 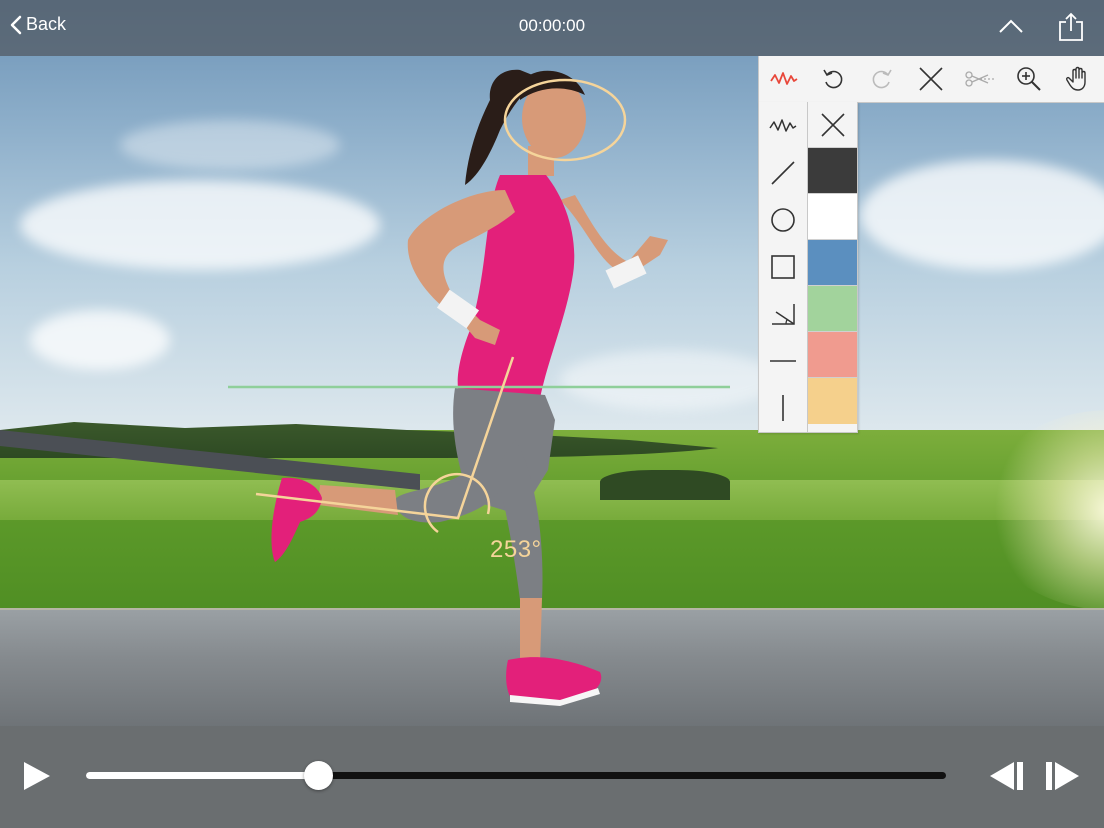 I want to click on shape-color-panel, so click(x=808, y=267).